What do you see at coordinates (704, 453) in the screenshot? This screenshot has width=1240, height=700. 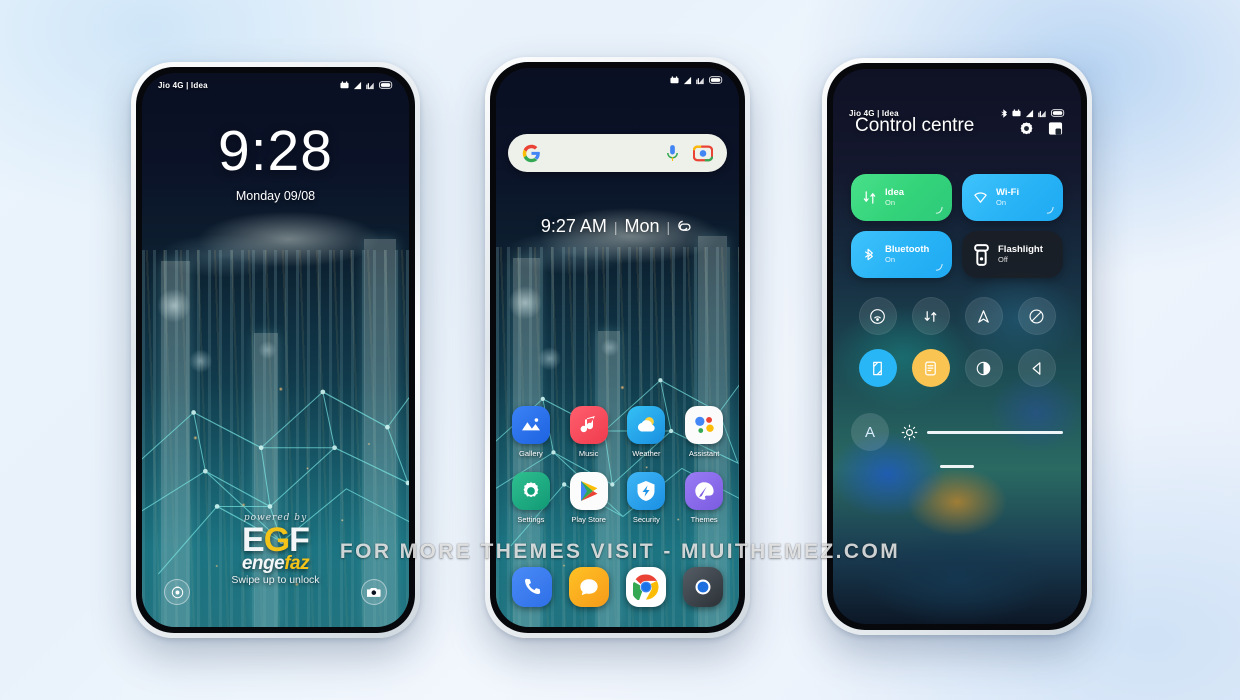 I see `app-label: Assistant` at bounding box center [704, 453].